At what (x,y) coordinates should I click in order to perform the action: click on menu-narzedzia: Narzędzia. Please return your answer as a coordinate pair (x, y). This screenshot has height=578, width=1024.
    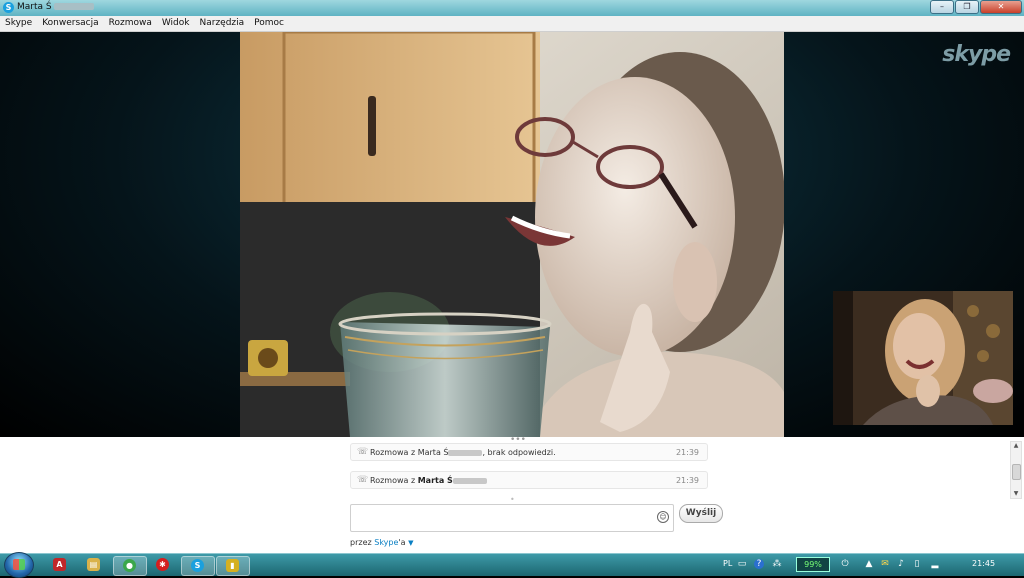
    Looking at the image, I should click on (222, 23).